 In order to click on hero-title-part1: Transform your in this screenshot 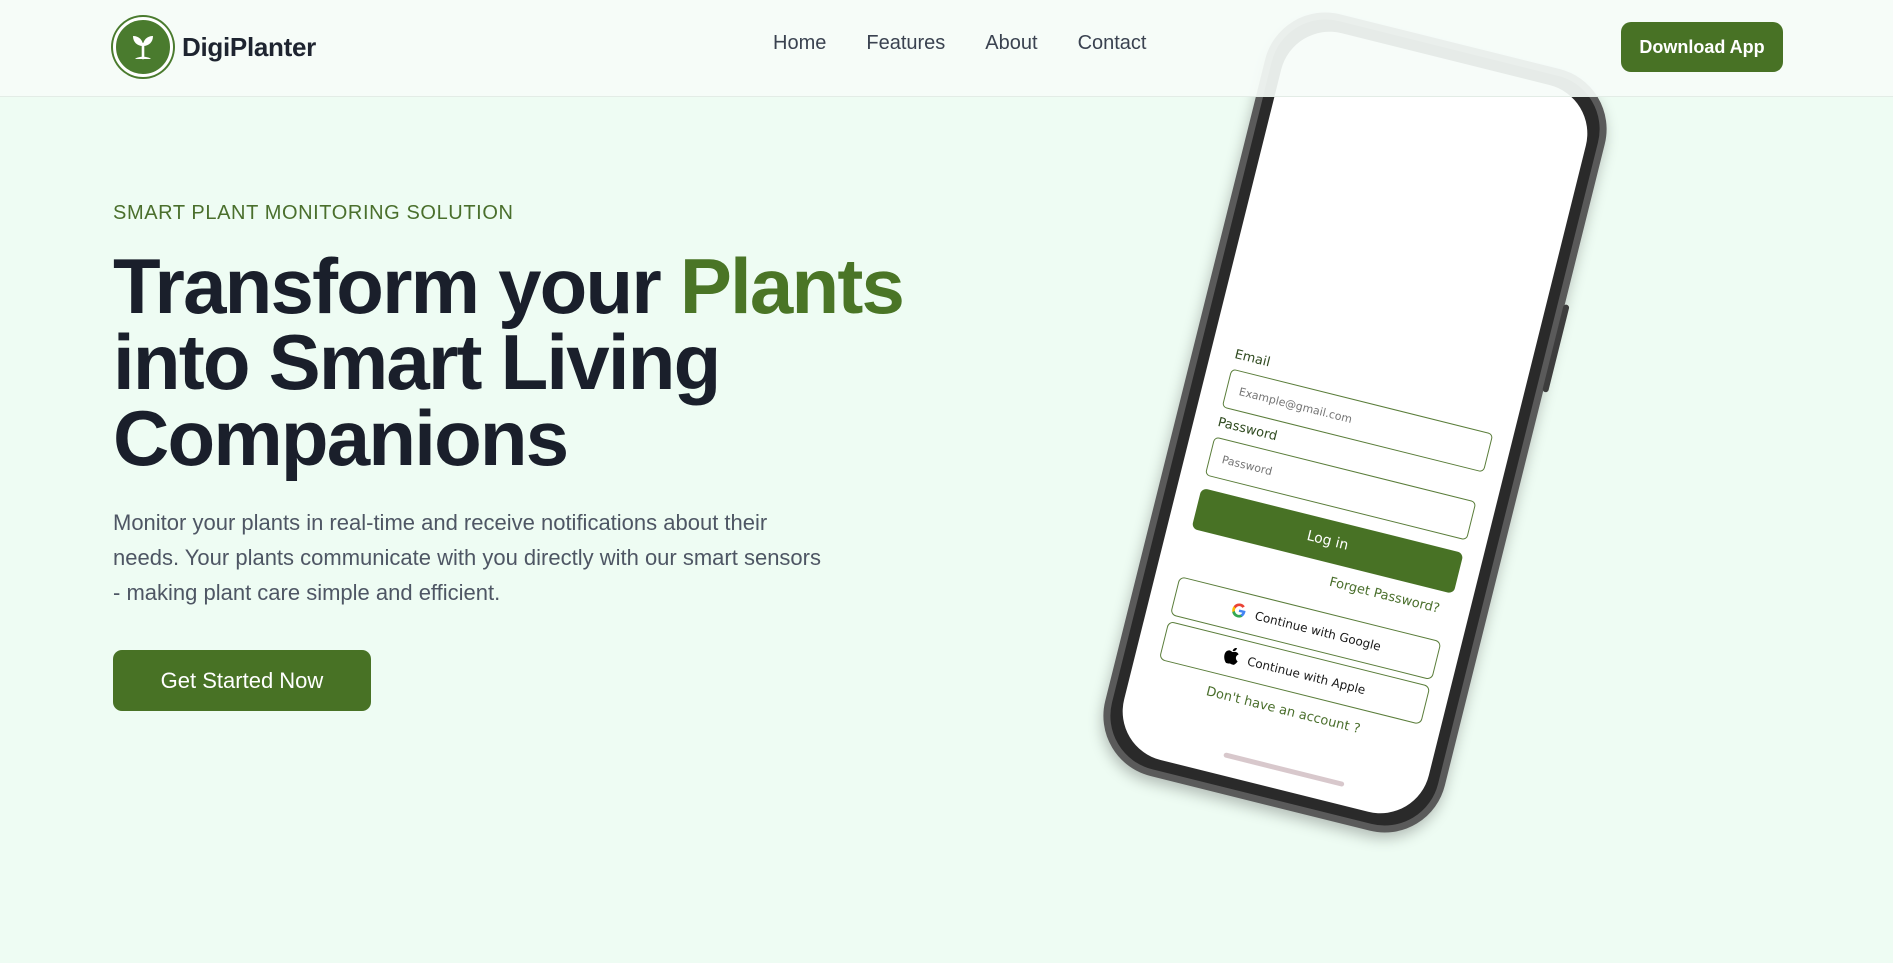, I will do `click(396, 286)`.